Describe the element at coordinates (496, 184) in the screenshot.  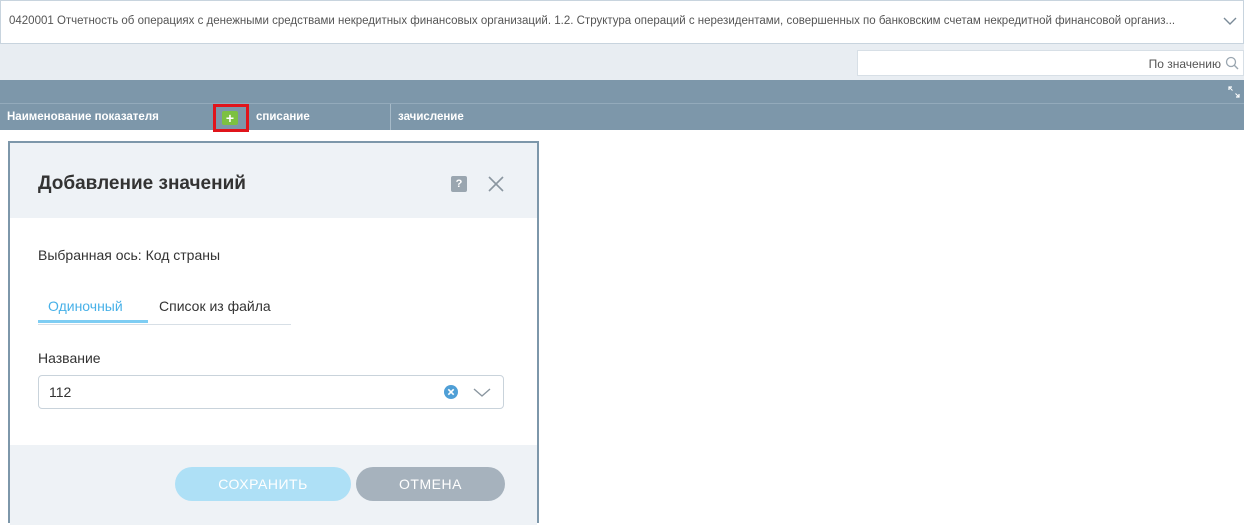
I see `close-icon` at that location.